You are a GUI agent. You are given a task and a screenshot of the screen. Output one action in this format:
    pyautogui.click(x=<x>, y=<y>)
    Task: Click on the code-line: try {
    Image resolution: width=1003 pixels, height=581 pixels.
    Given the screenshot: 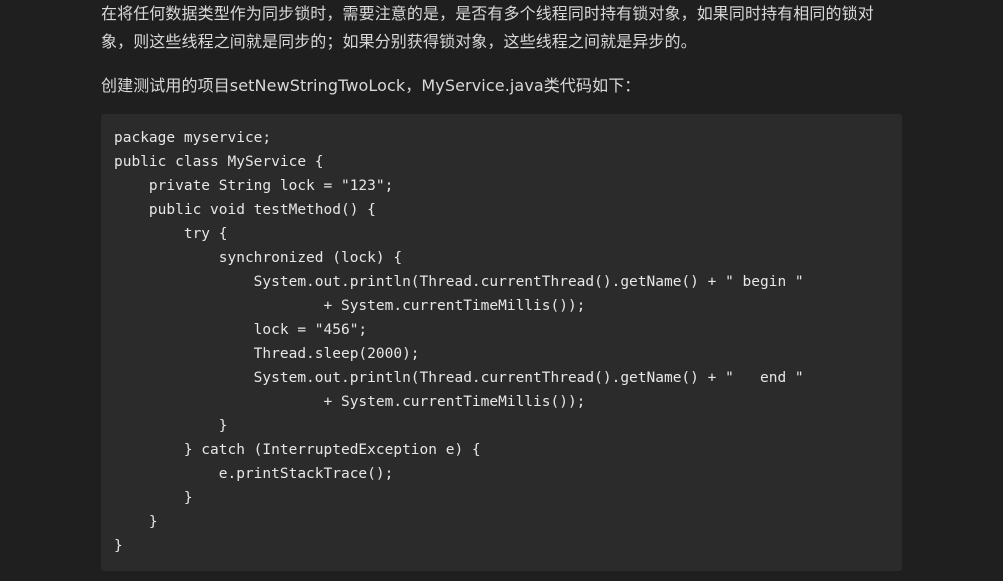 What is the action you would take?
    pyautogui.click(x=171, y=234)
    